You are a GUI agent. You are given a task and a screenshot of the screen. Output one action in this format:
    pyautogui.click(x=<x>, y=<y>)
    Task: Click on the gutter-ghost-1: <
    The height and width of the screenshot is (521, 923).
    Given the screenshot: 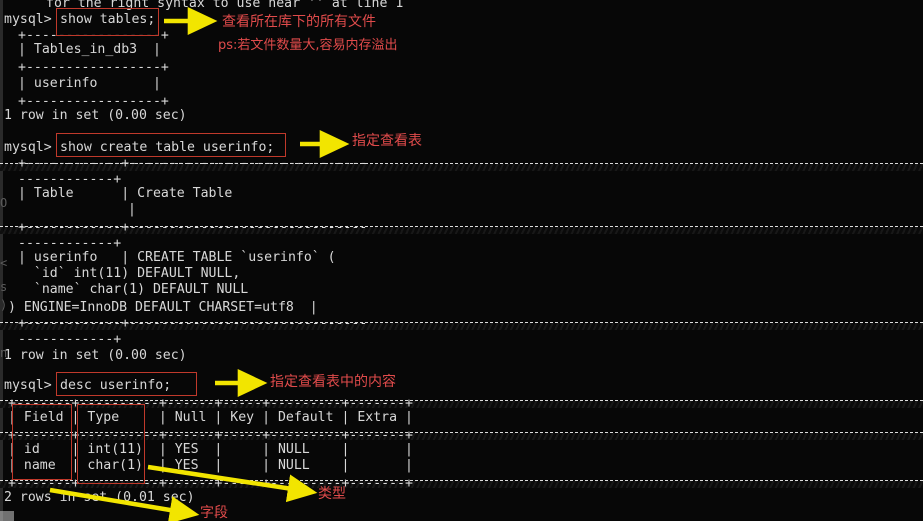 What is the action you would take?
    pyautogui.click(x=4, y=263)
    